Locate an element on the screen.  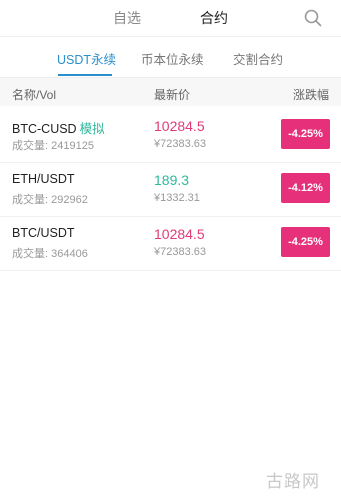
contract-type-tabs: USDT永续 币本位永续 交割合约 is located at coordinates (170, 57).